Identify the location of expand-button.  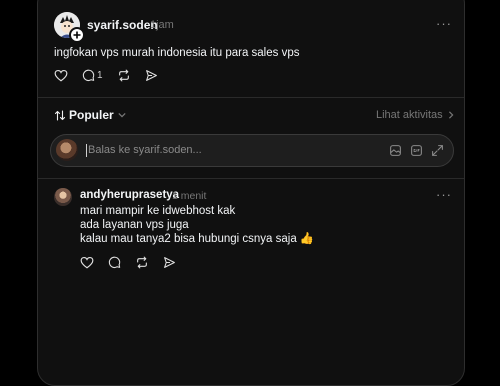
(437, 150).